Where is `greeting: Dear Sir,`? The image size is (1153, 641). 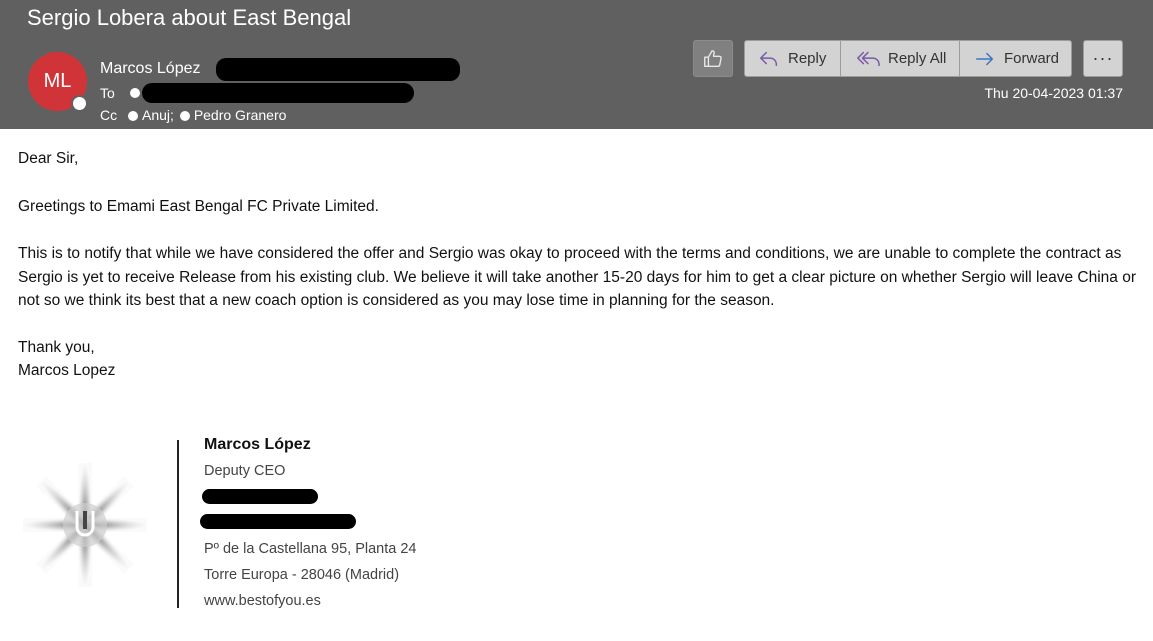 greeting: Dear Sir, is located at coordinates (48, 158).